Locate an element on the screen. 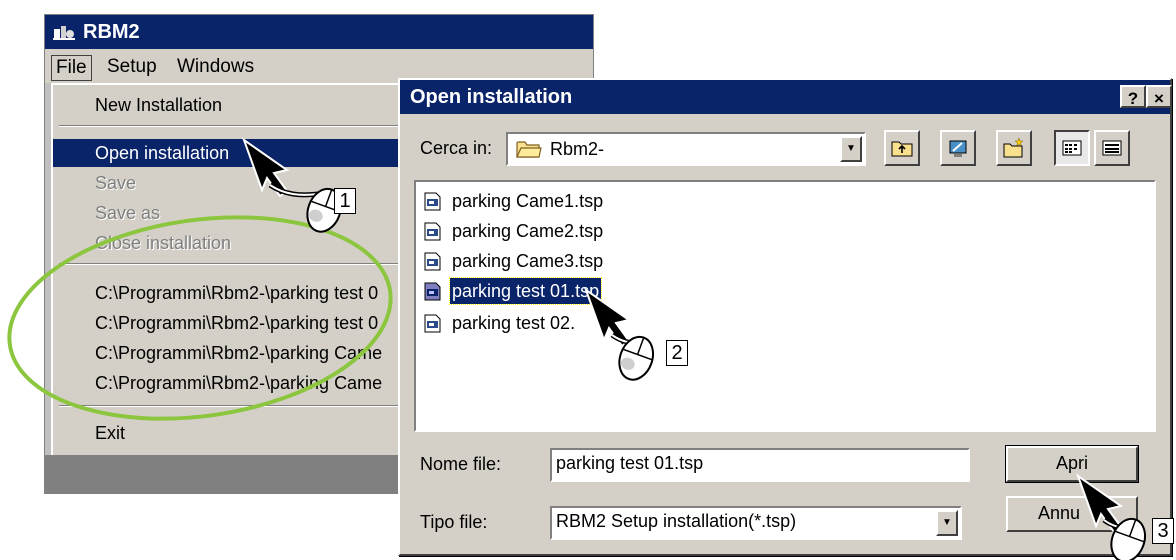 Image resolution: width=1176 pixels, height=560 pixels. up-folder-button is located at coordinates (902, 148).